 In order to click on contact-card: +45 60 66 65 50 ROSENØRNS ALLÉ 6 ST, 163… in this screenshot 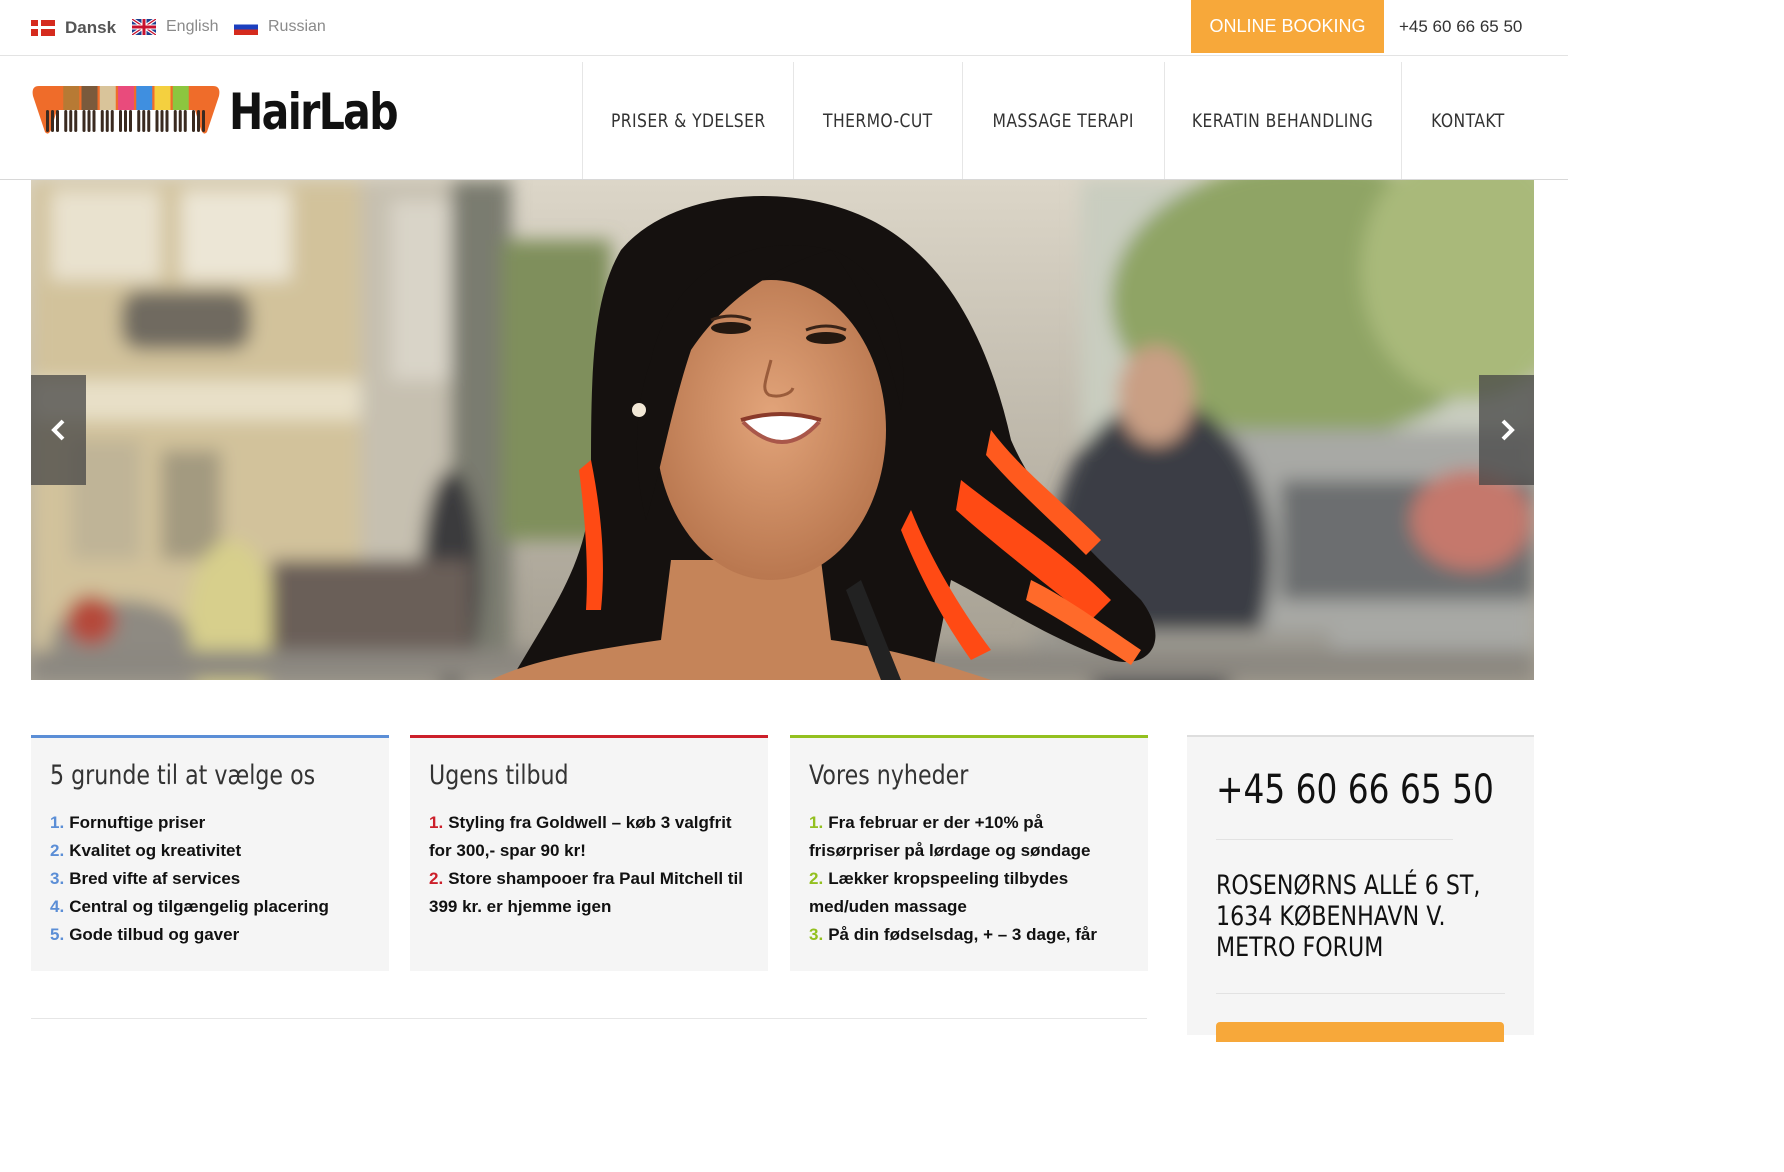, I will do `click(1360, 888)`.